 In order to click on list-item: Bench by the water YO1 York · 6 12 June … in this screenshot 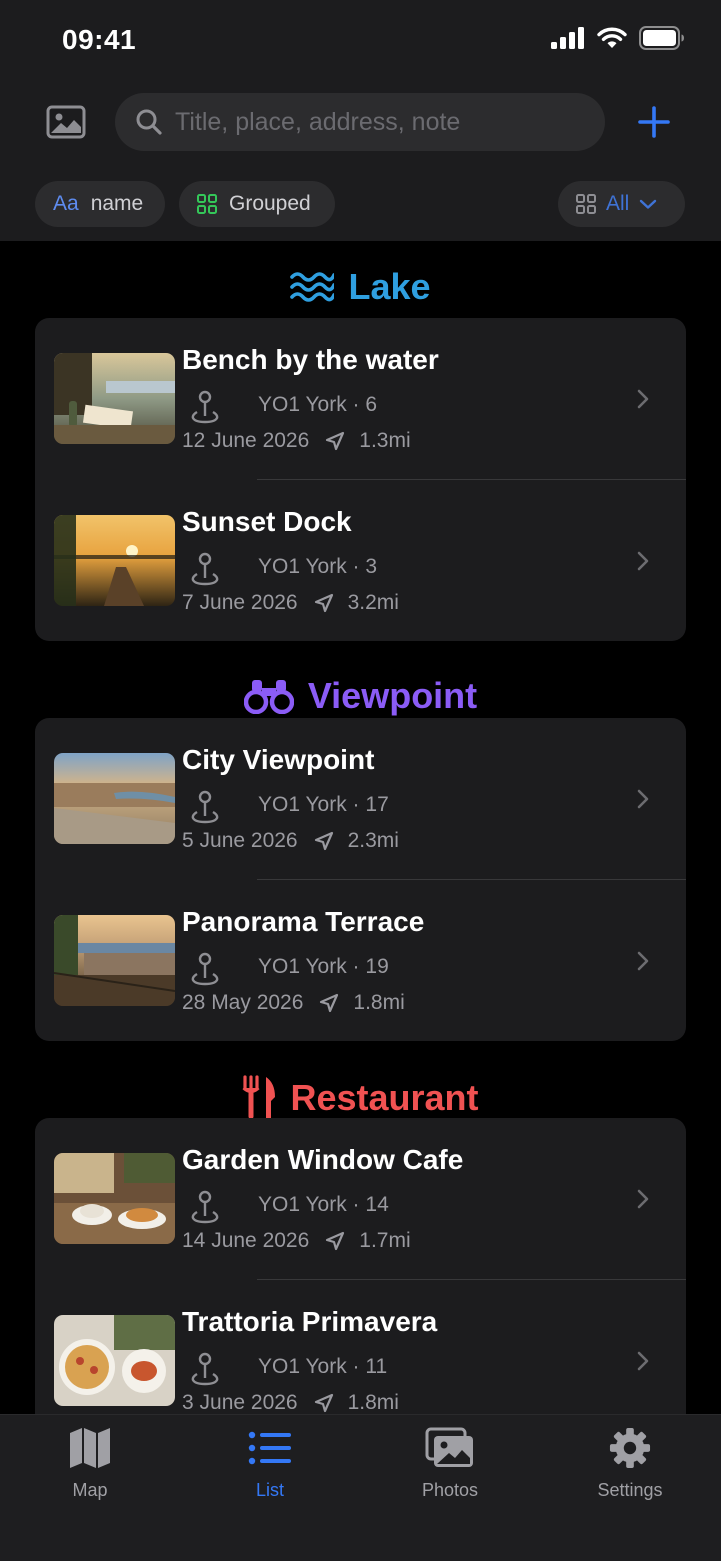, I will do `click(360, 399)`.